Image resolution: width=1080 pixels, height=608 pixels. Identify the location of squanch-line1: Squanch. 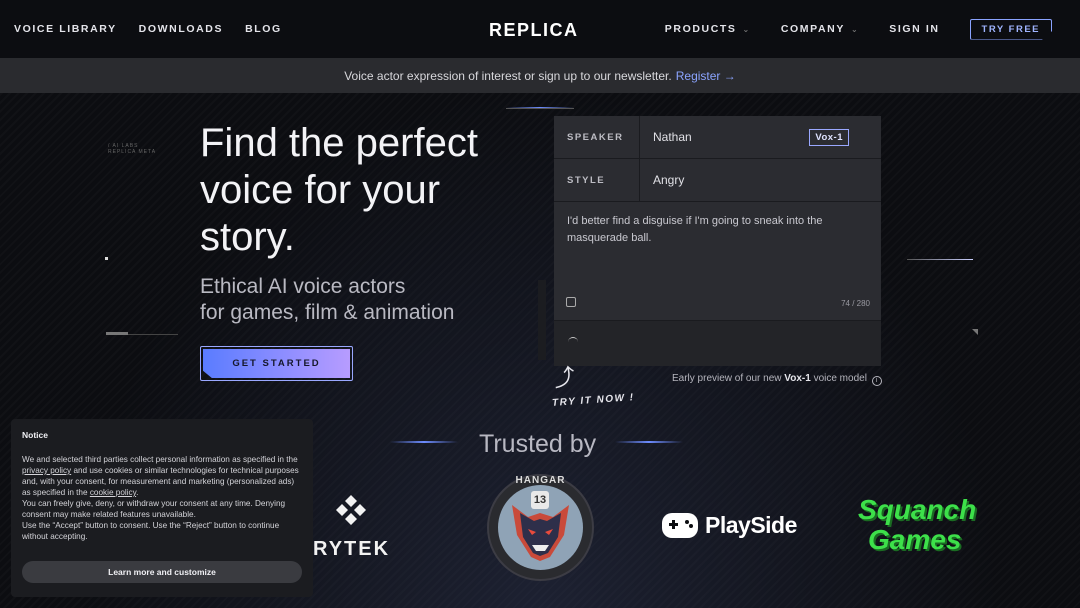
(917, 509).